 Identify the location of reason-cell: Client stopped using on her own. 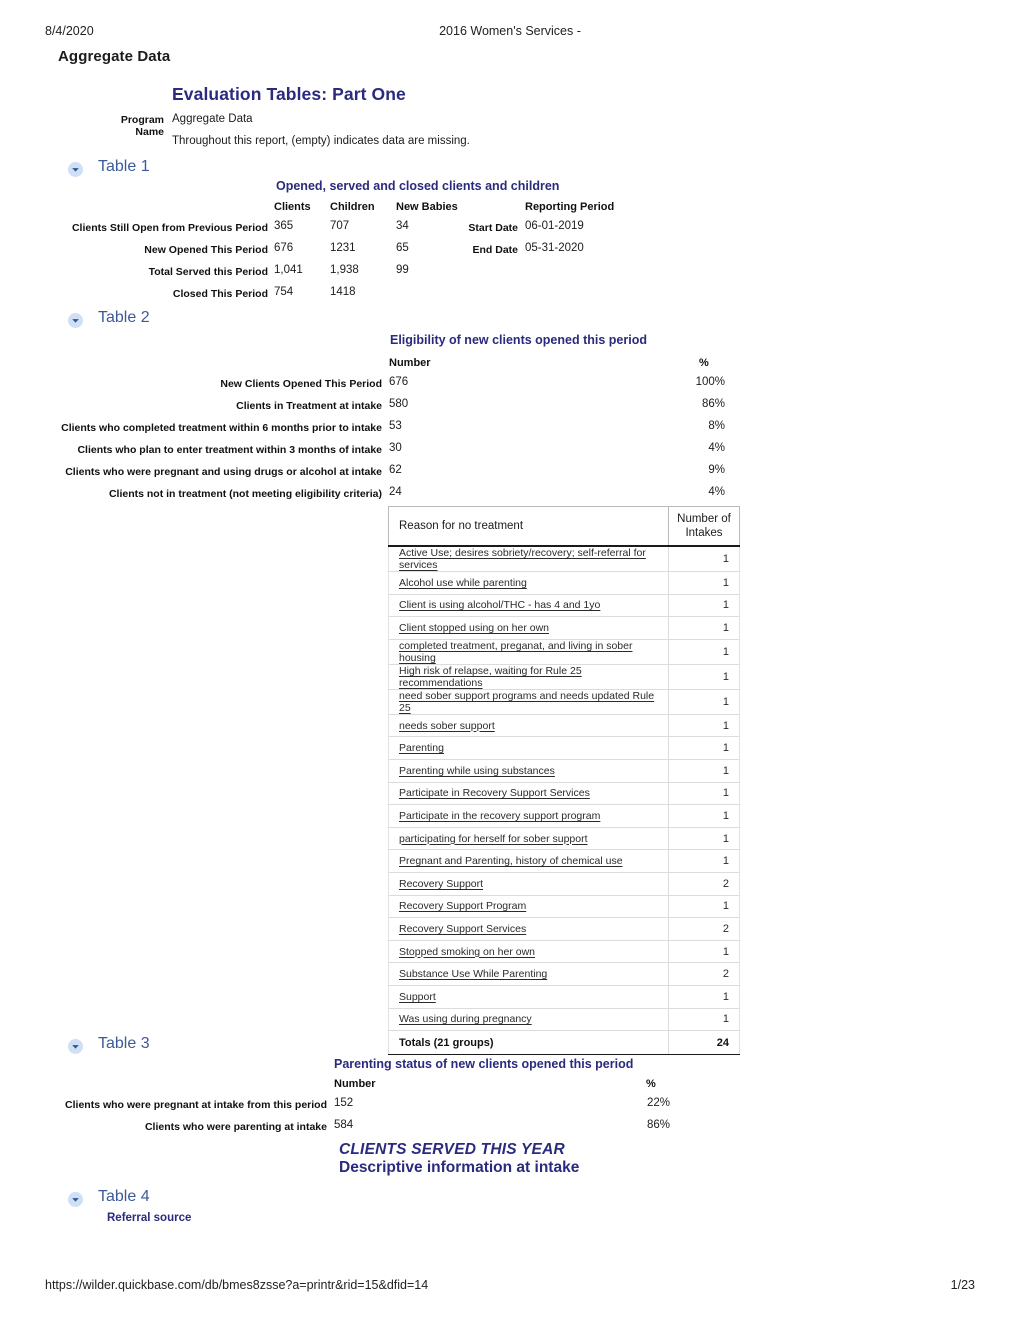
(528, 628).